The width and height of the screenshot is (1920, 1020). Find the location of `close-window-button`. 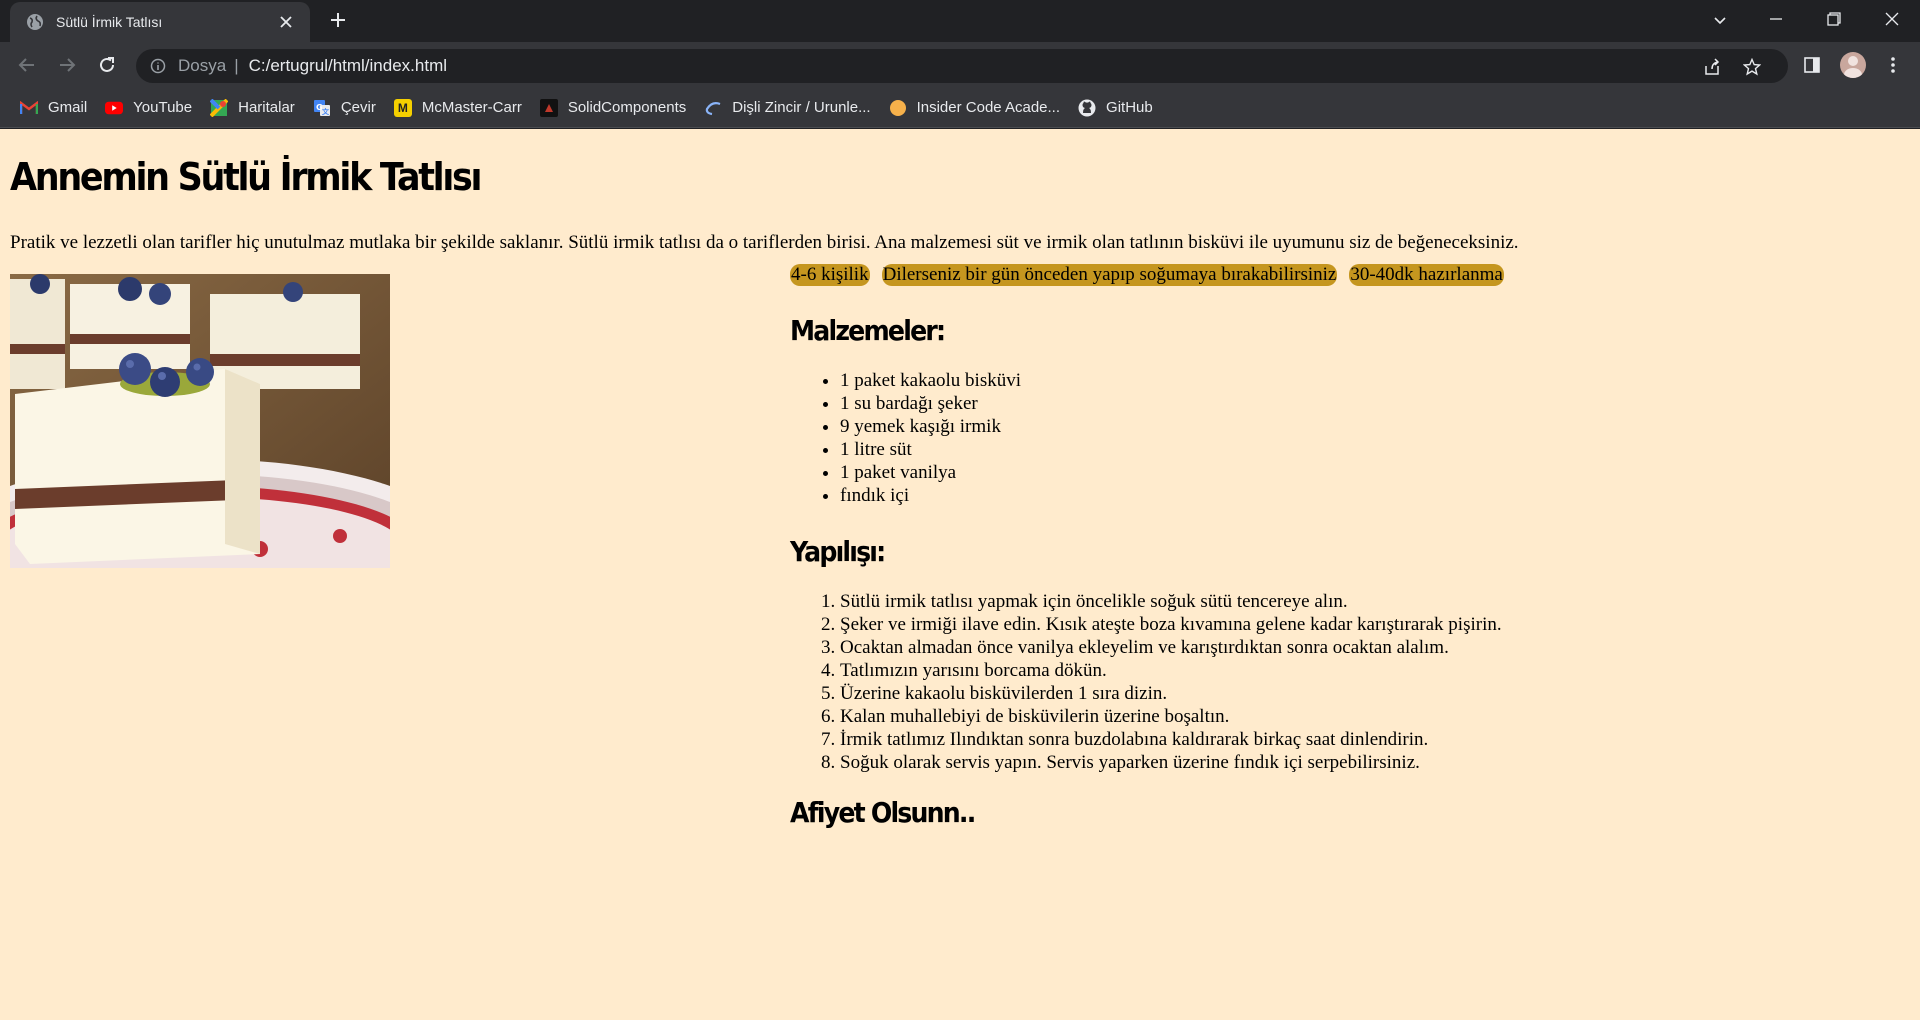

close-window-button is located at coordinates (1892, 19).